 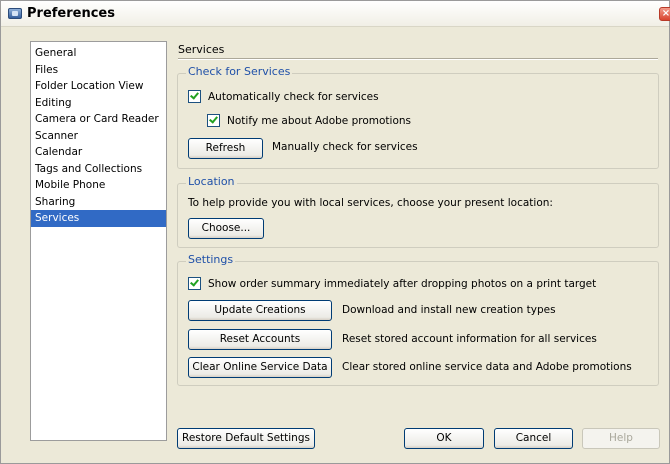 What do you see at coordinates (201, 49) in the screenshot?
I see `panel-title: Services` at bounding box center [201, 49].